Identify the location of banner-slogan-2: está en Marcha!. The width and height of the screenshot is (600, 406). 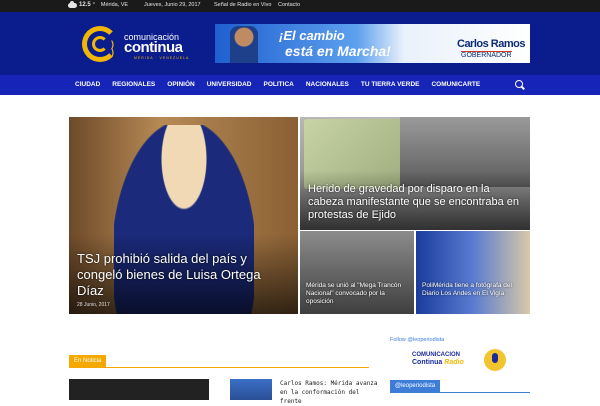
(338, 51).